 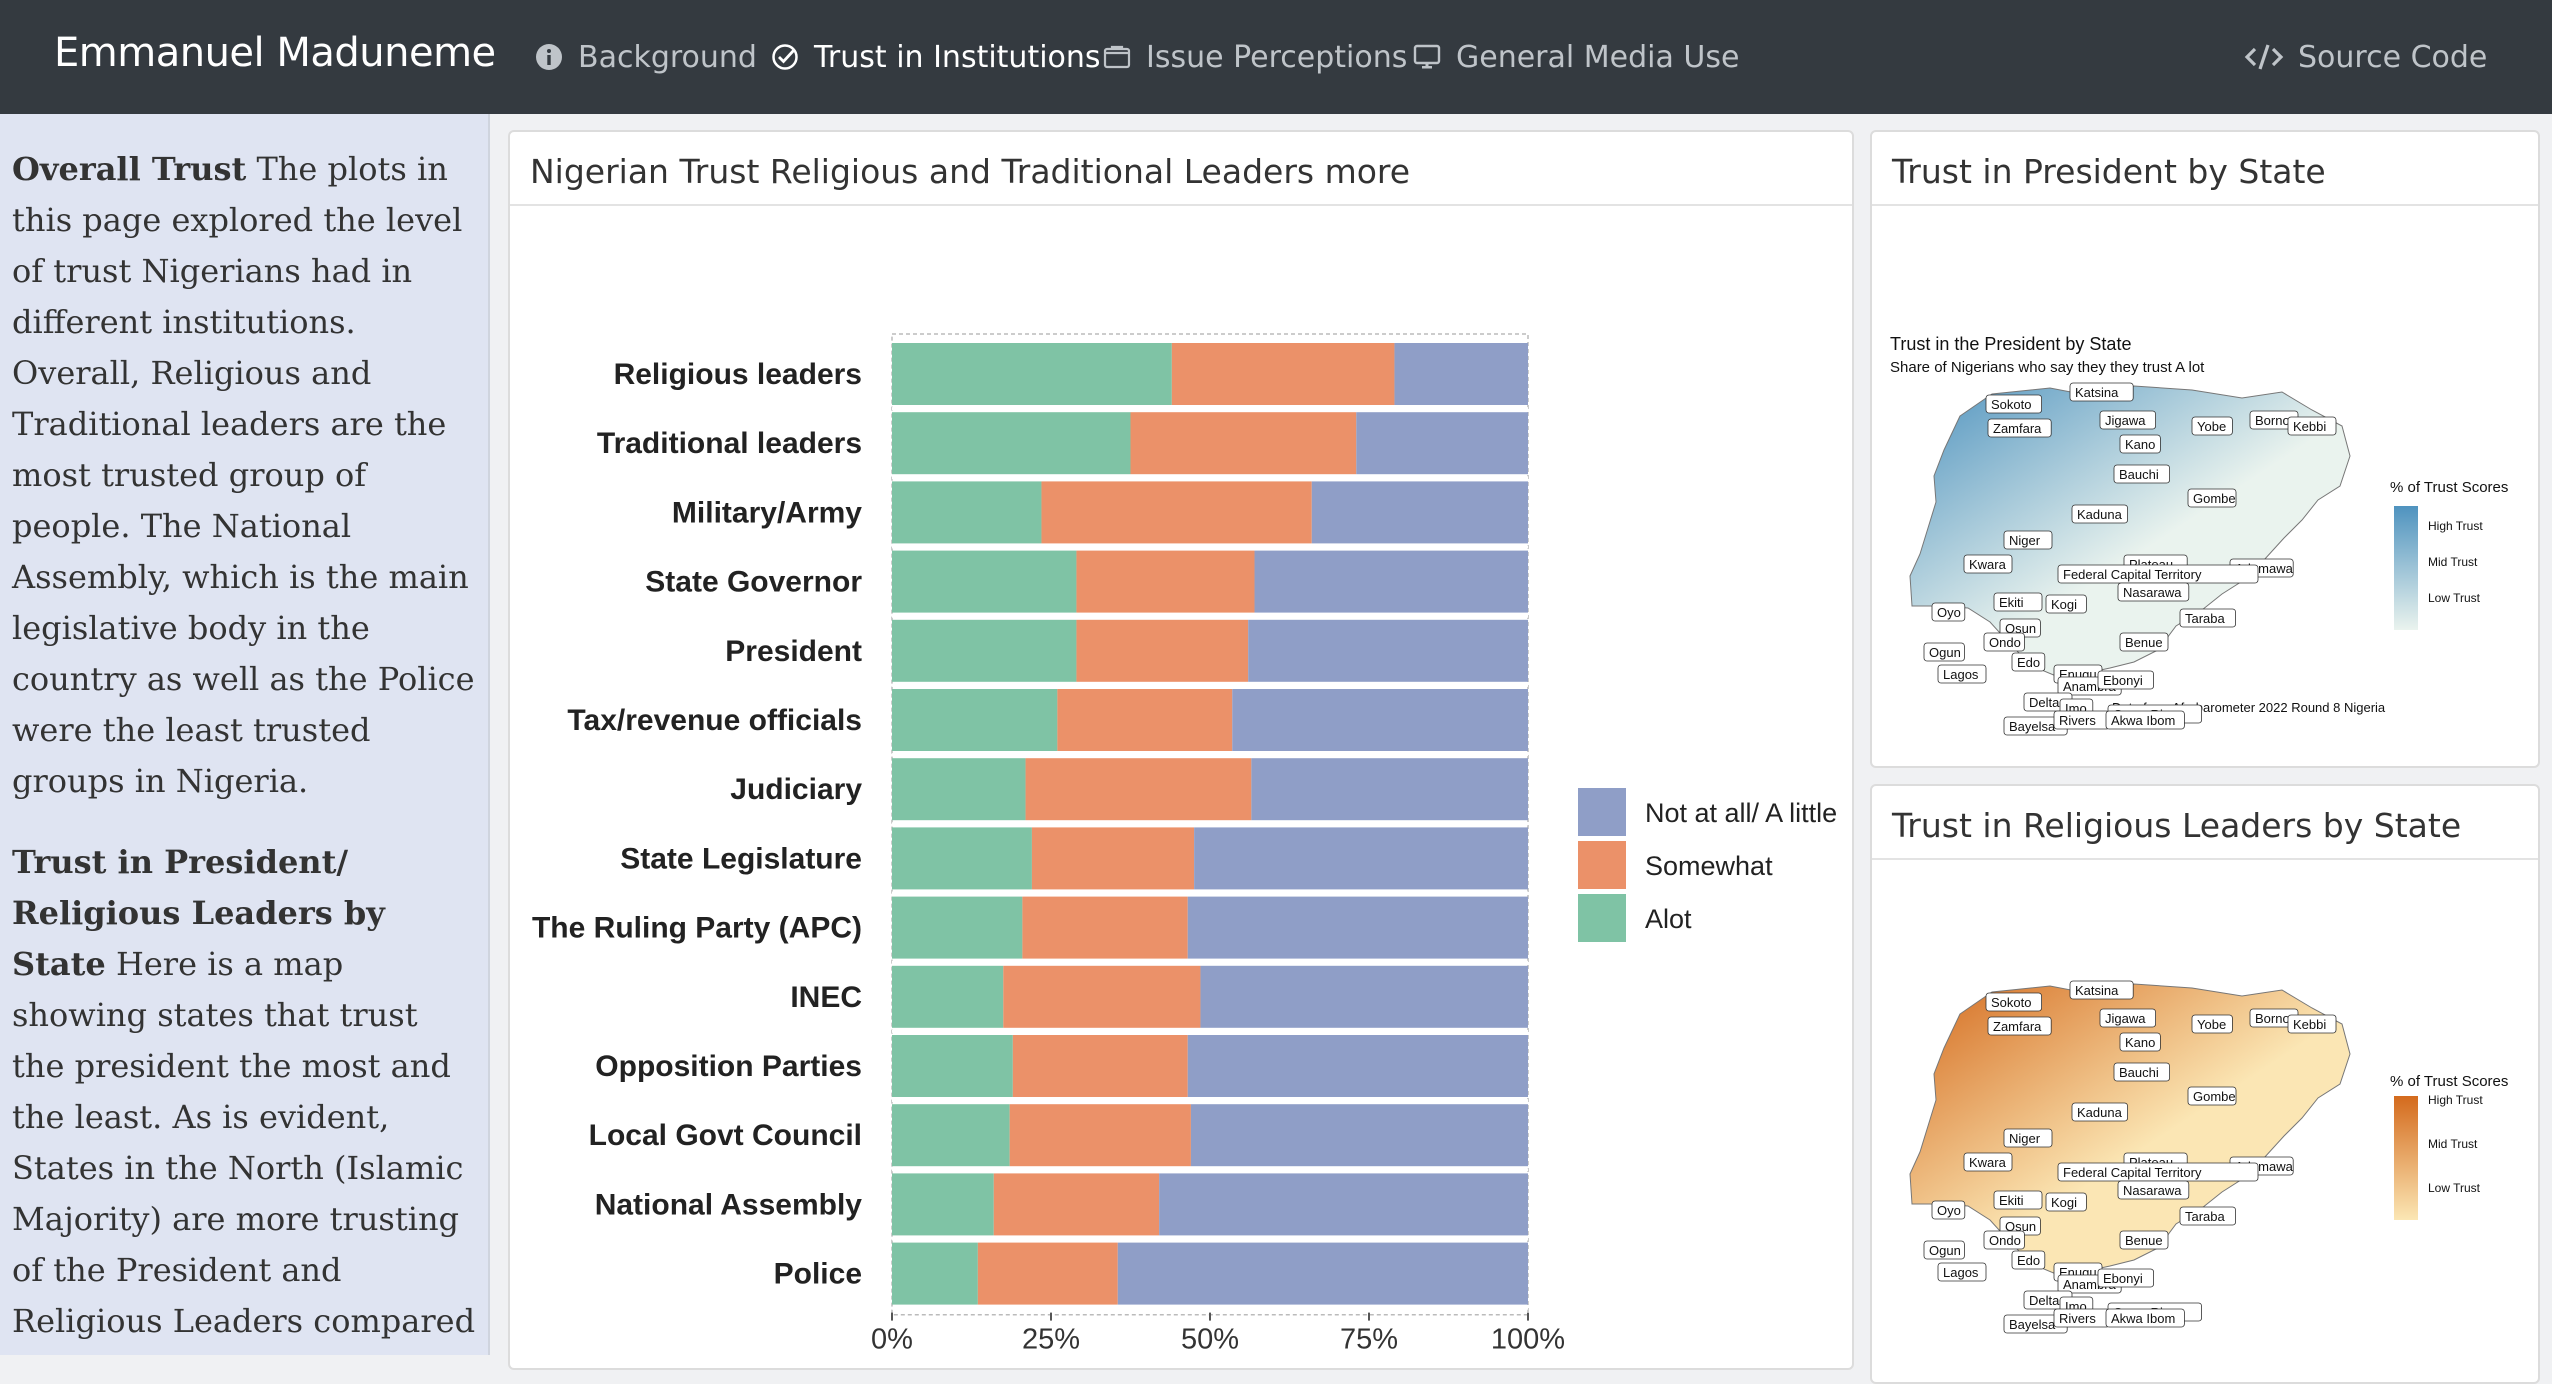 I want to click on map1-legend-mid: Mid Trust, so click(x=2453, y=562).